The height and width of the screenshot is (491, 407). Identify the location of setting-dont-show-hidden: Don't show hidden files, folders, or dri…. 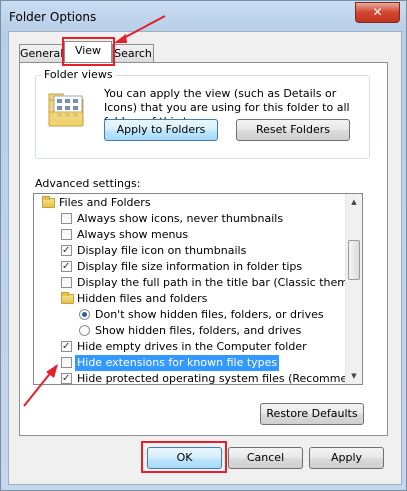
(189, 315).